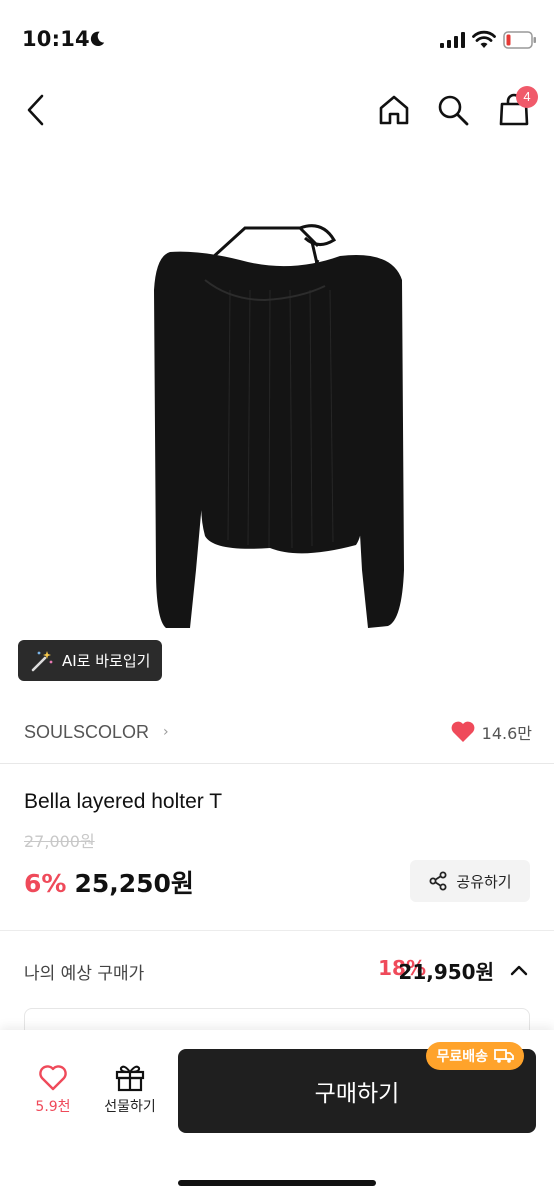  What do you see at coordinates (45, 883) in the screenshot?
I see `discount-rate: 6%` at bounding box center [45, 883].